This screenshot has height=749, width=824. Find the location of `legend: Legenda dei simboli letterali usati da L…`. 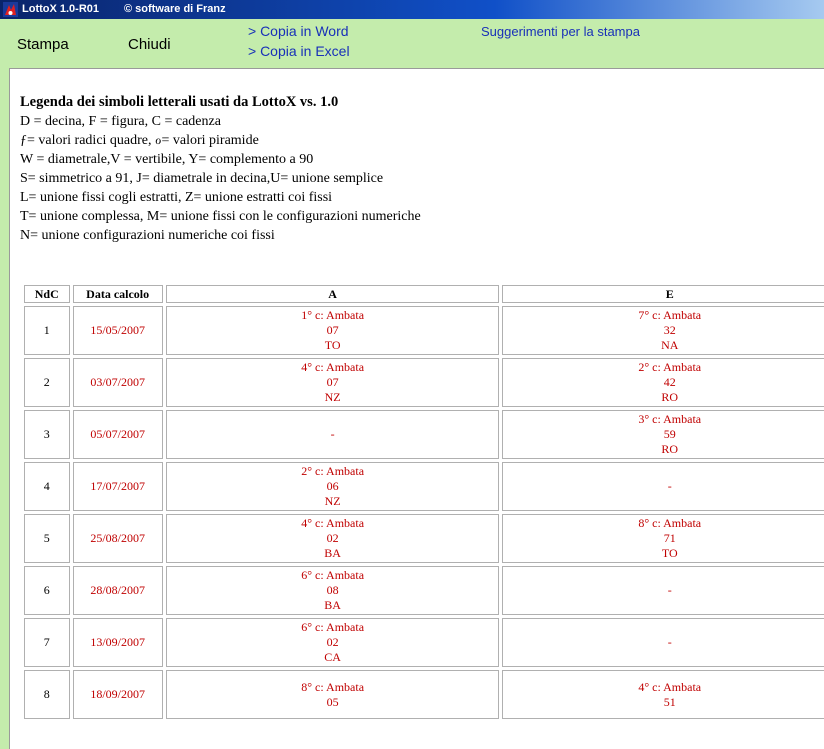

legend: Legenda dei simboli letterali usati da L… is located at coordinates (220, 169).